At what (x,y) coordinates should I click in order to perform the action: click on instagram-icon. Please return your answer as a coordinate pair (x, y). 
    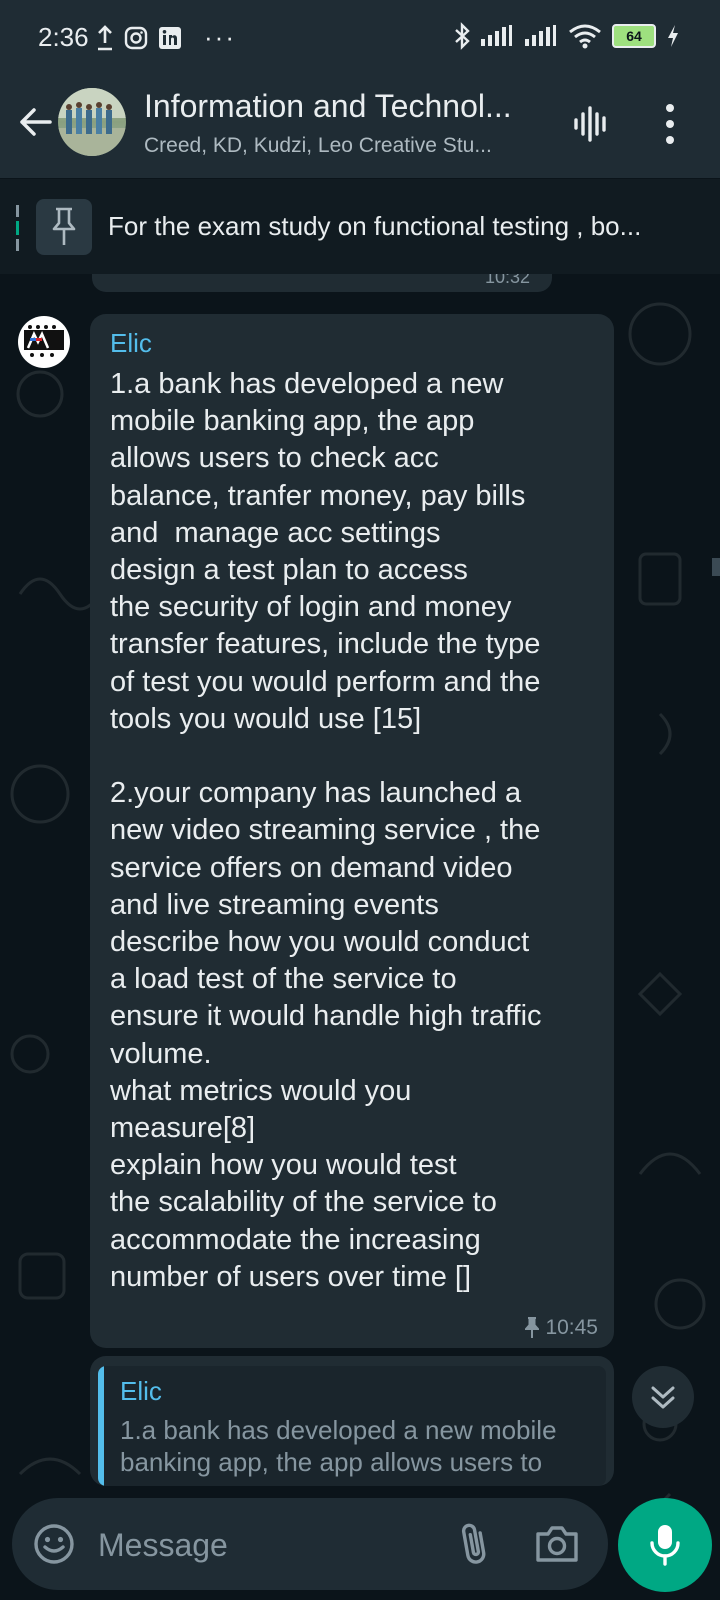
    Looking at the image, I should click on (136, 37).